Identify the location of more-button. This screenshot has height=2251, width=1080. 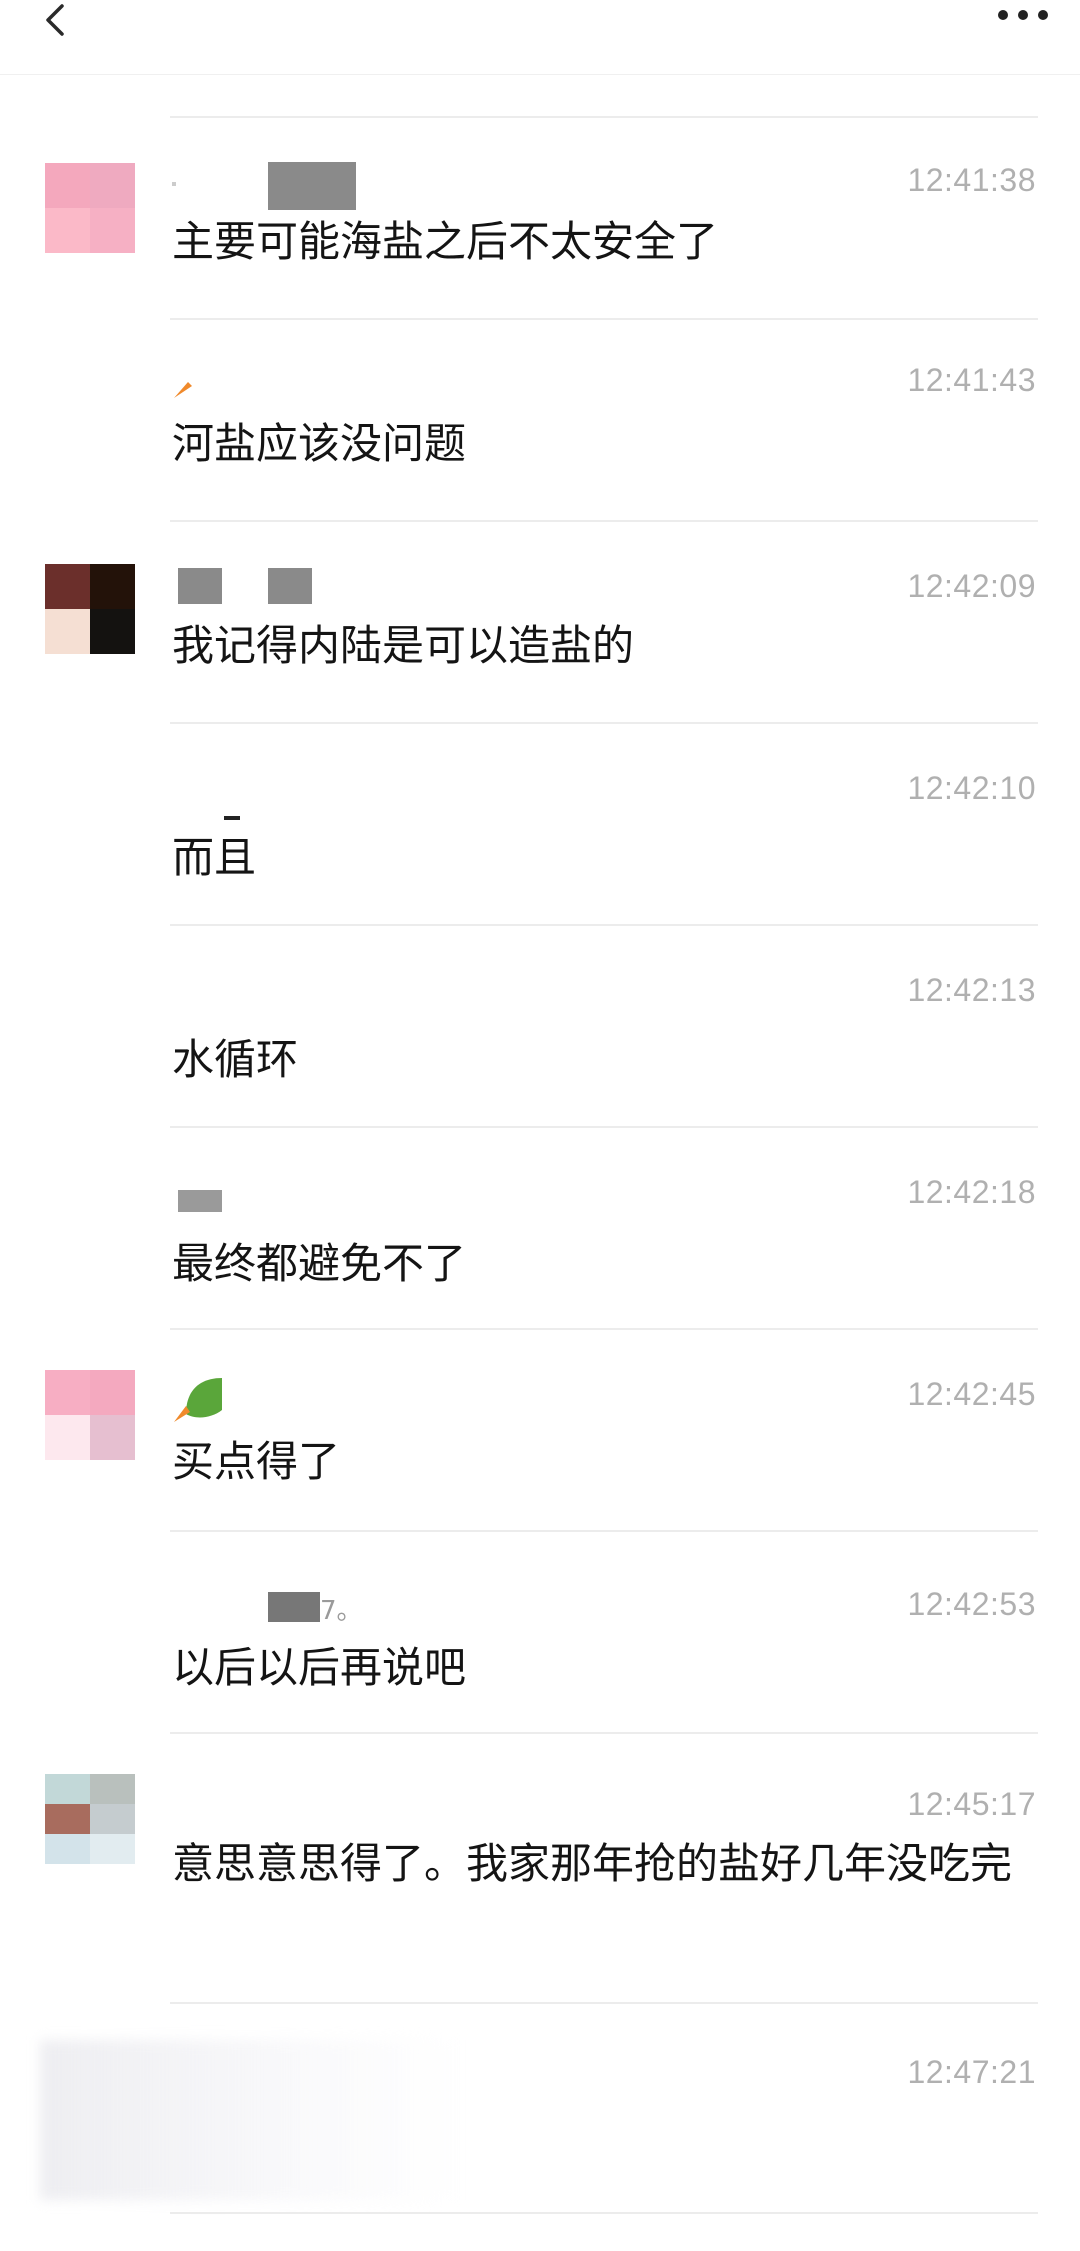
(1023, 15).